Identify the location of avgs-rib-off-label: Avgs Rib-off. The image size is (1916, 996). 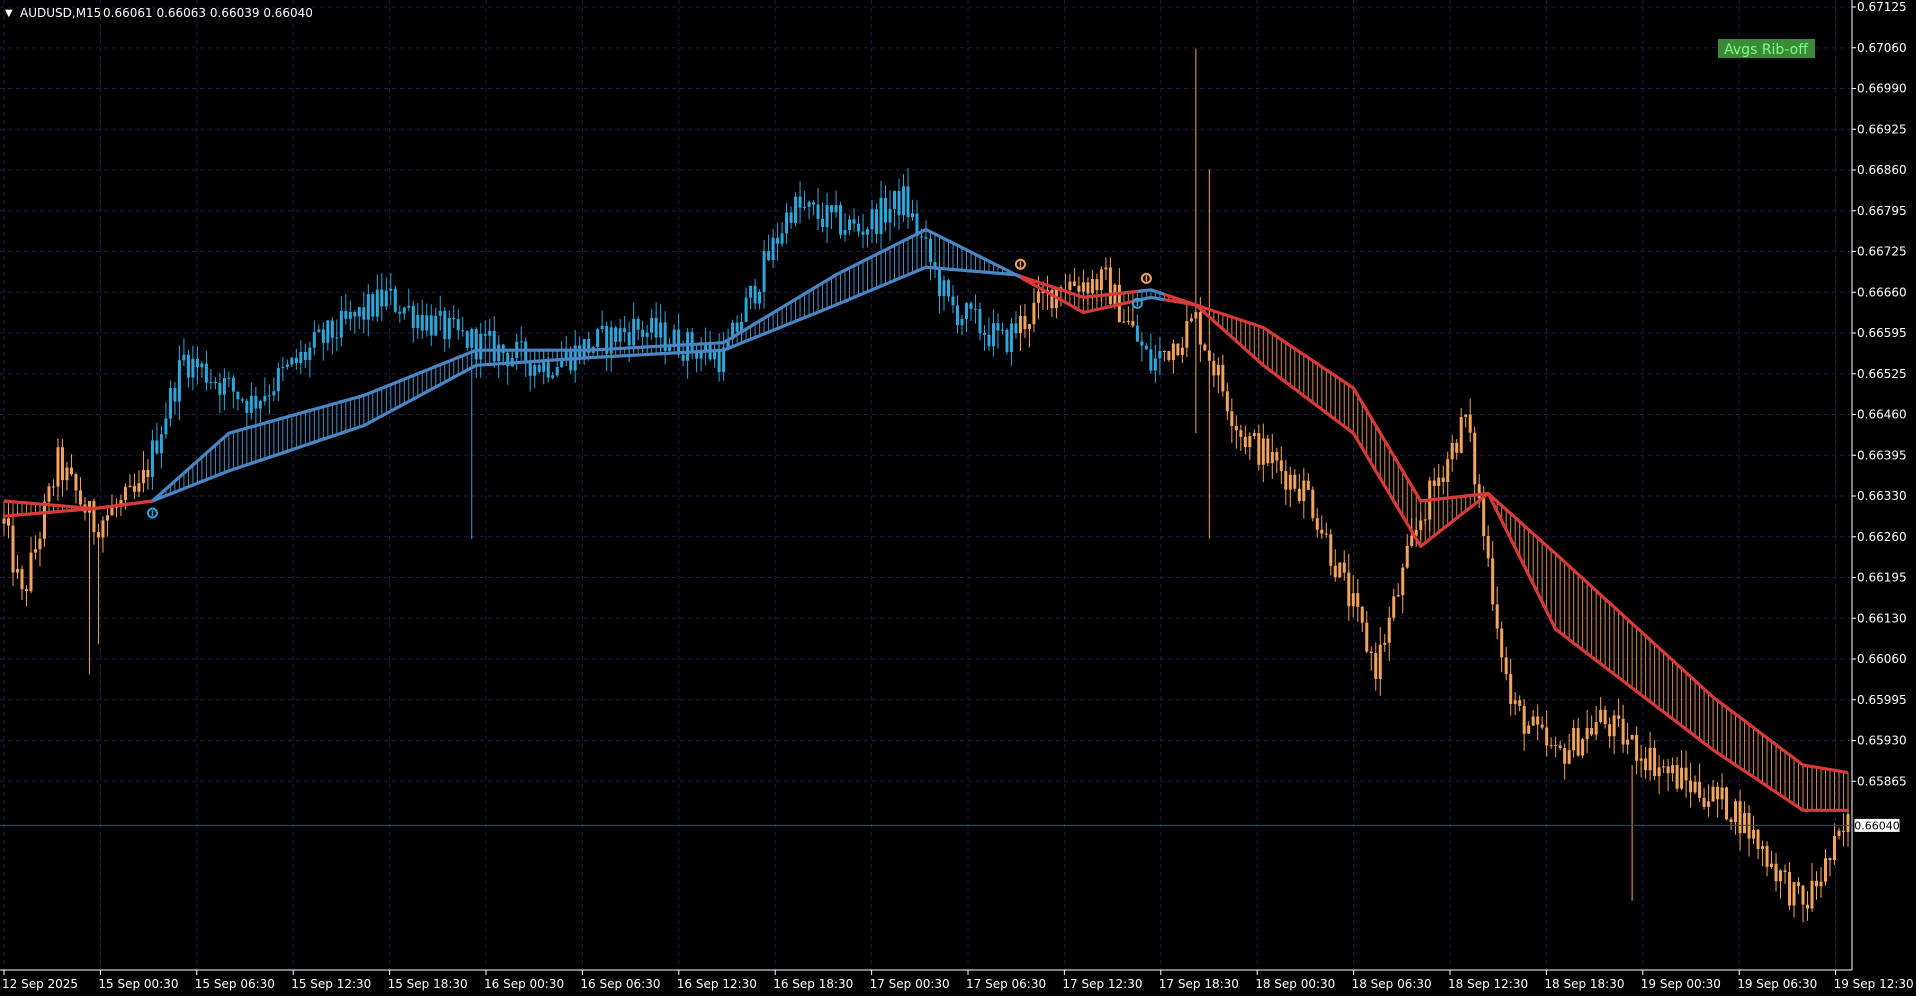
(1766, 50).